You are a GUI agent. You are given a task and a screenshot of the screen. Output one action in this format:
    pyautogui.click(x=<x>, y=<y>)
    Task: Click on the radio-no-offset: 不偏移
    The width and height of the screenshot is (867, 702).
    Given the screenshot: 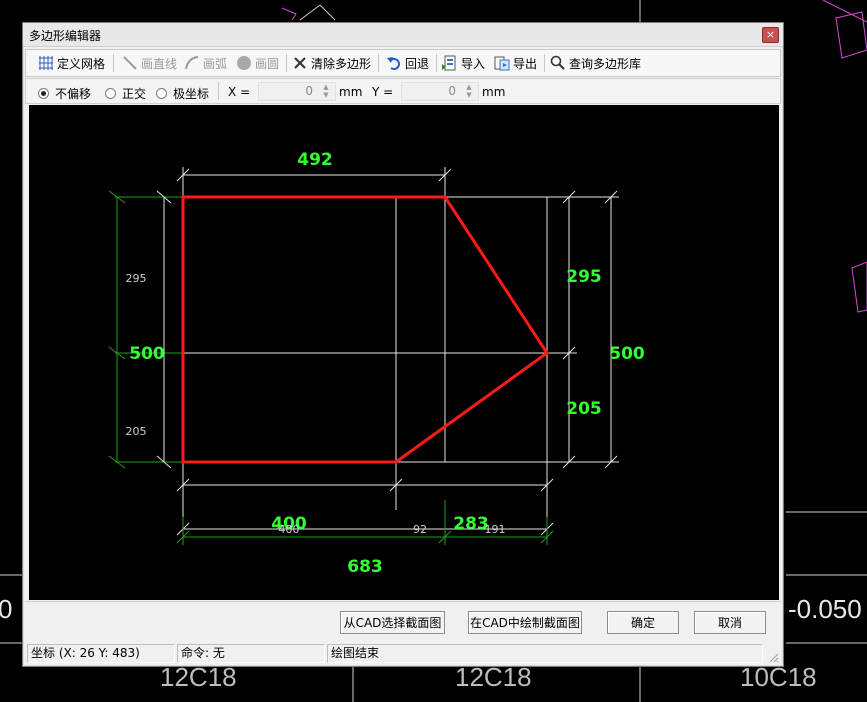 What is the action you would take?
    pyautogui.click(x=64, y=93)
    